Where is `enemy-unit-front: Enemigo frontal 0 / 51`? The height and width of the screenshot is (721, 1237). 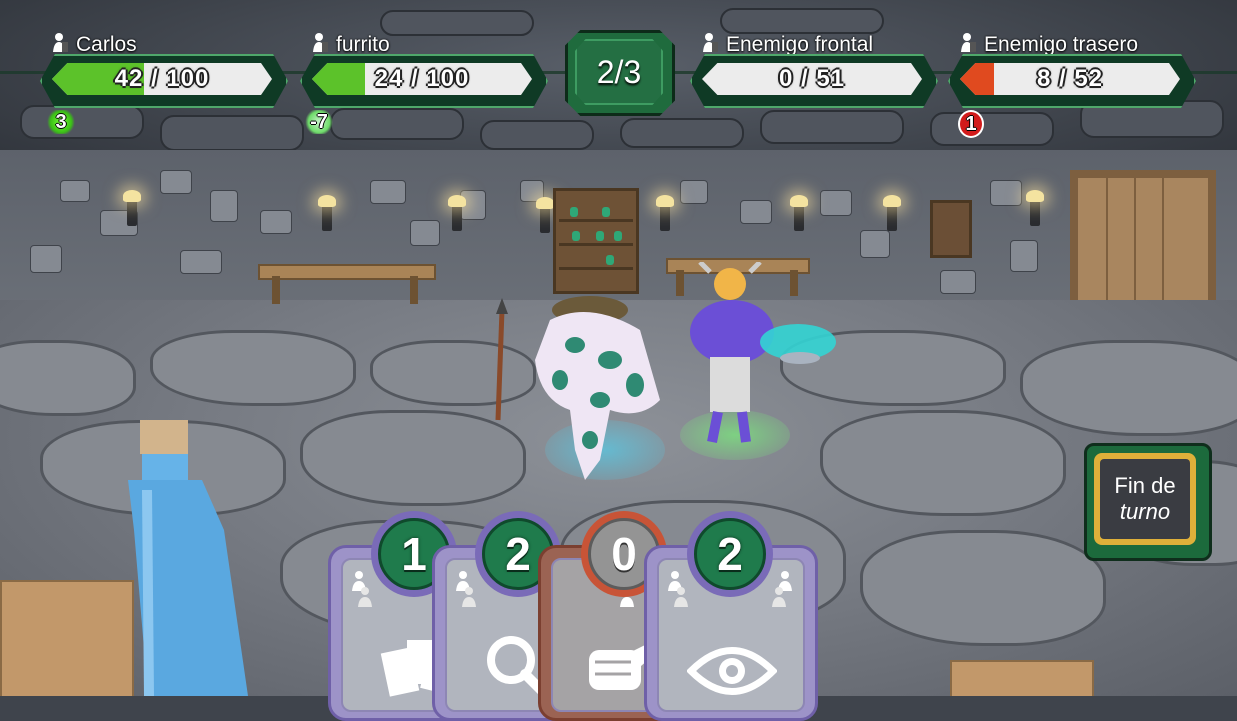
enemy-unit-front: Enemigo frontal 0 / 51 is located at coordinates (814, 70).